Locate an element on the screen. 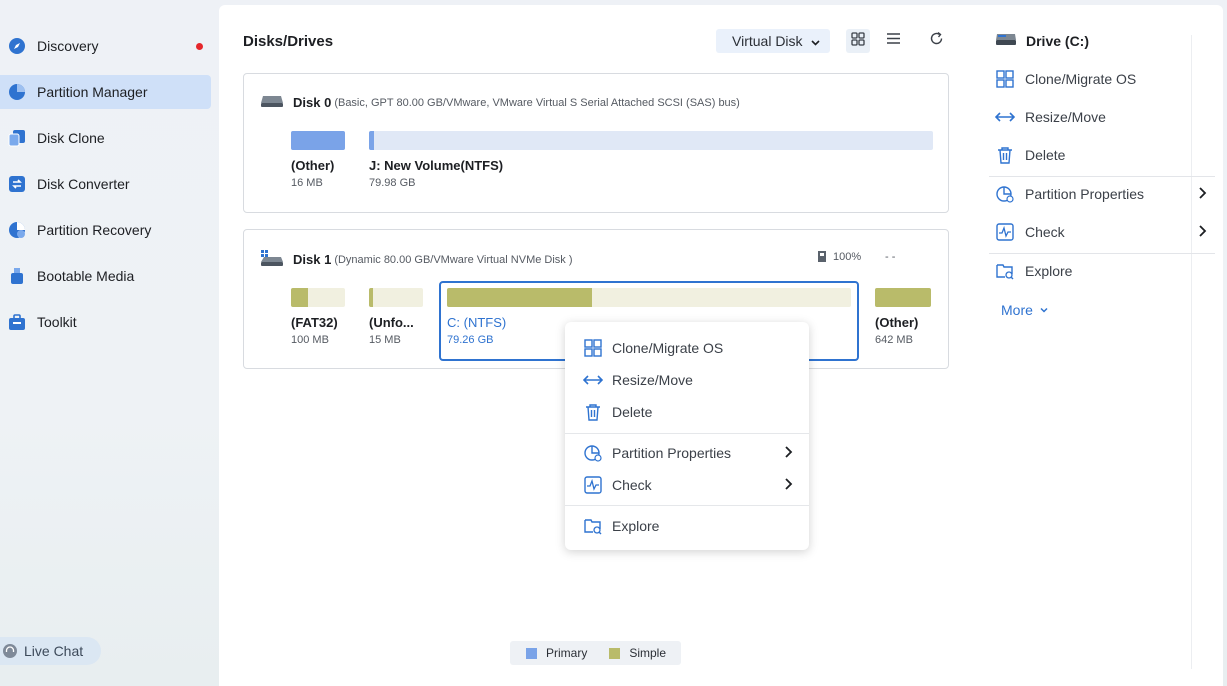 This screenshot has height=686, width=1227. disk-name: Disk 0 is located at coordinates (312, 102).